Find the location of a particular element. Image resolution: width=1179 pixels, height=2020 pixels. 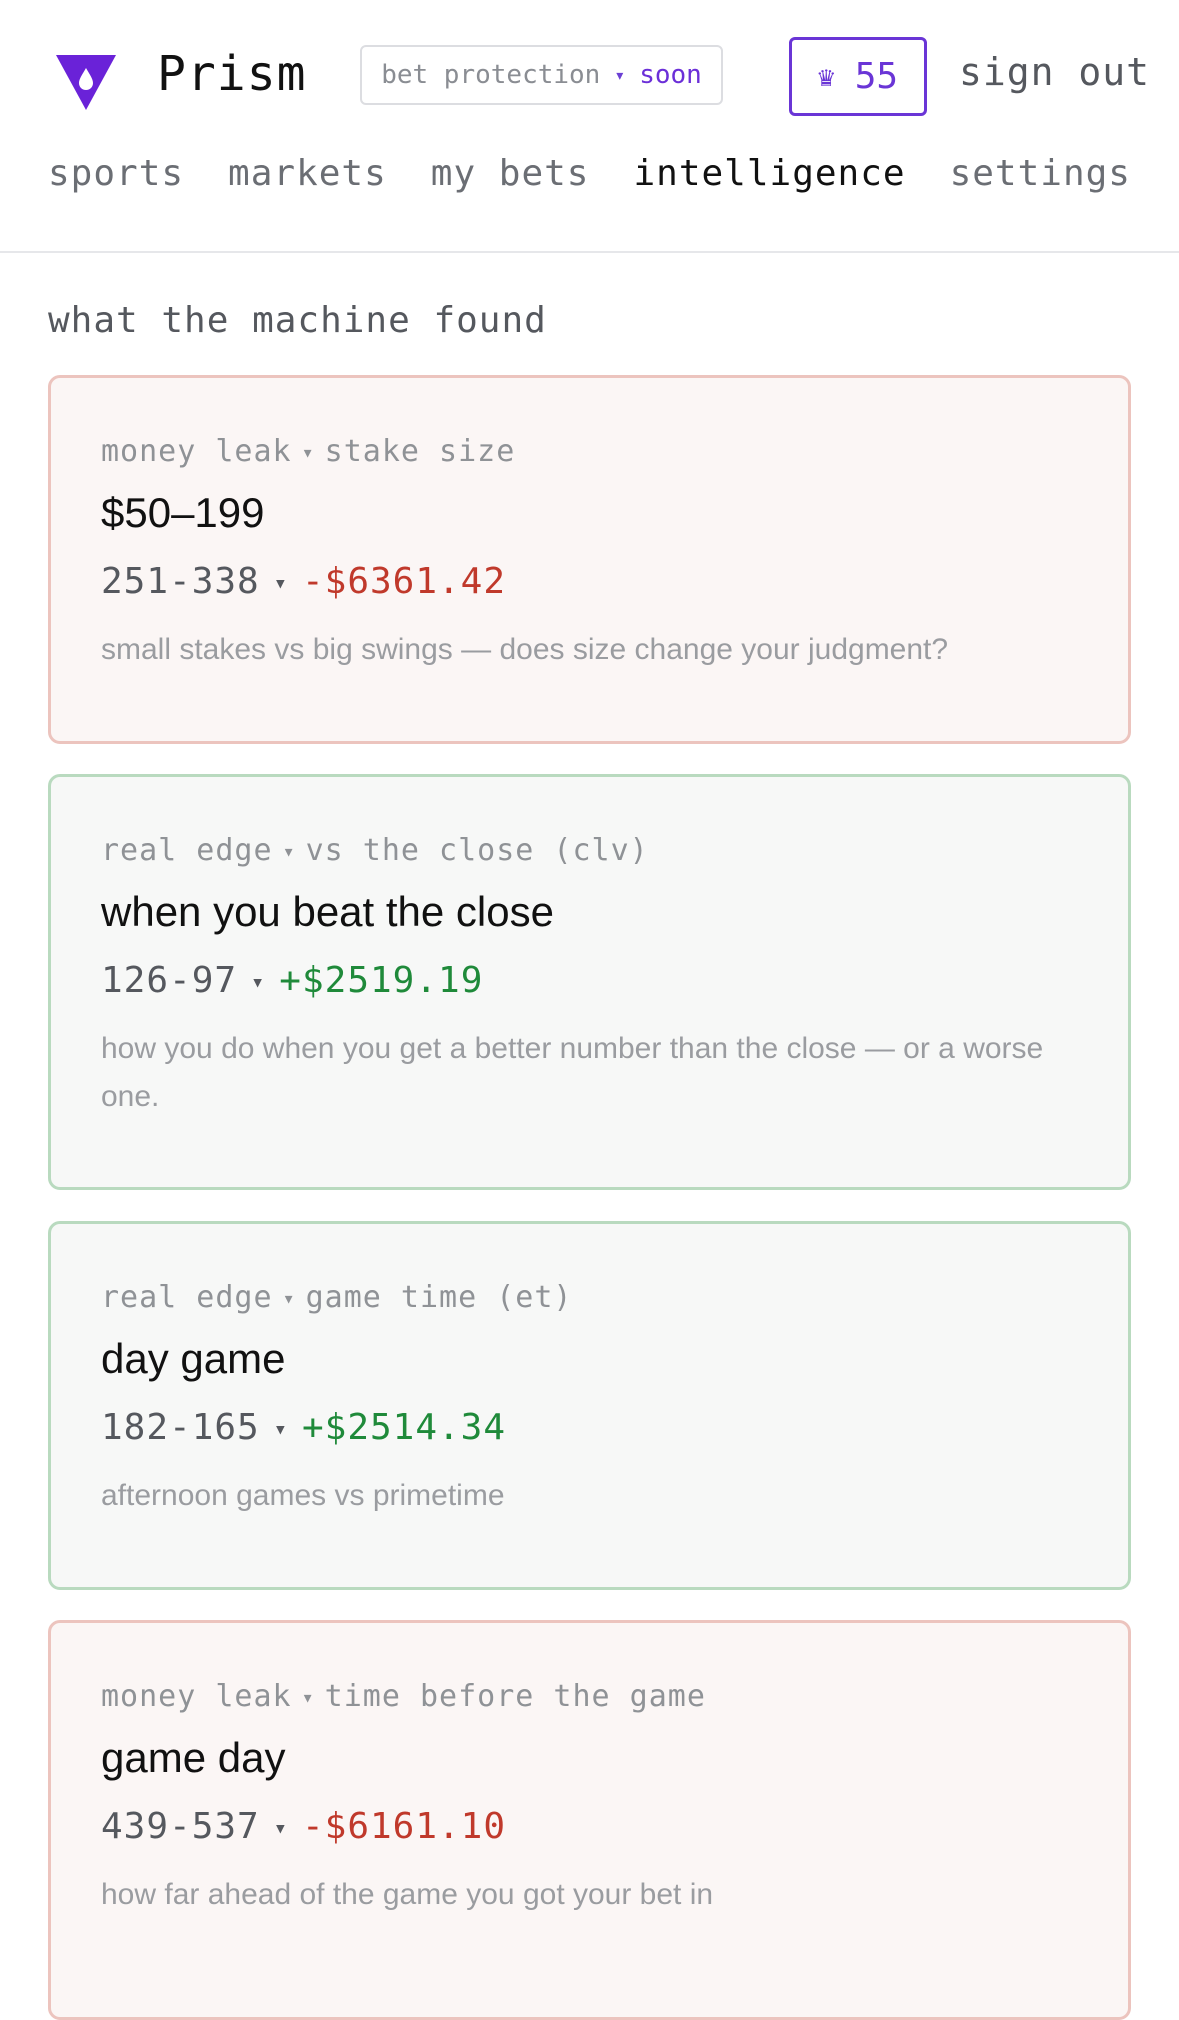

card-record: 251-338 is located at coordinates (180, 581).